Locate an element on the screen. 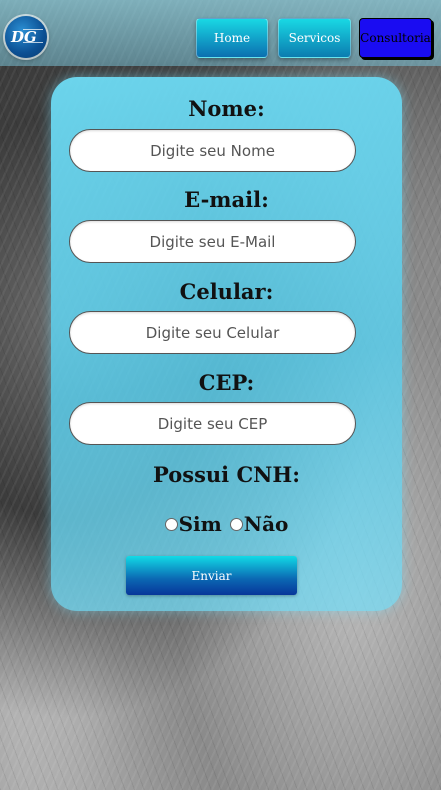  cnh-option-sim: Sim is located at coordinates (193, 524).